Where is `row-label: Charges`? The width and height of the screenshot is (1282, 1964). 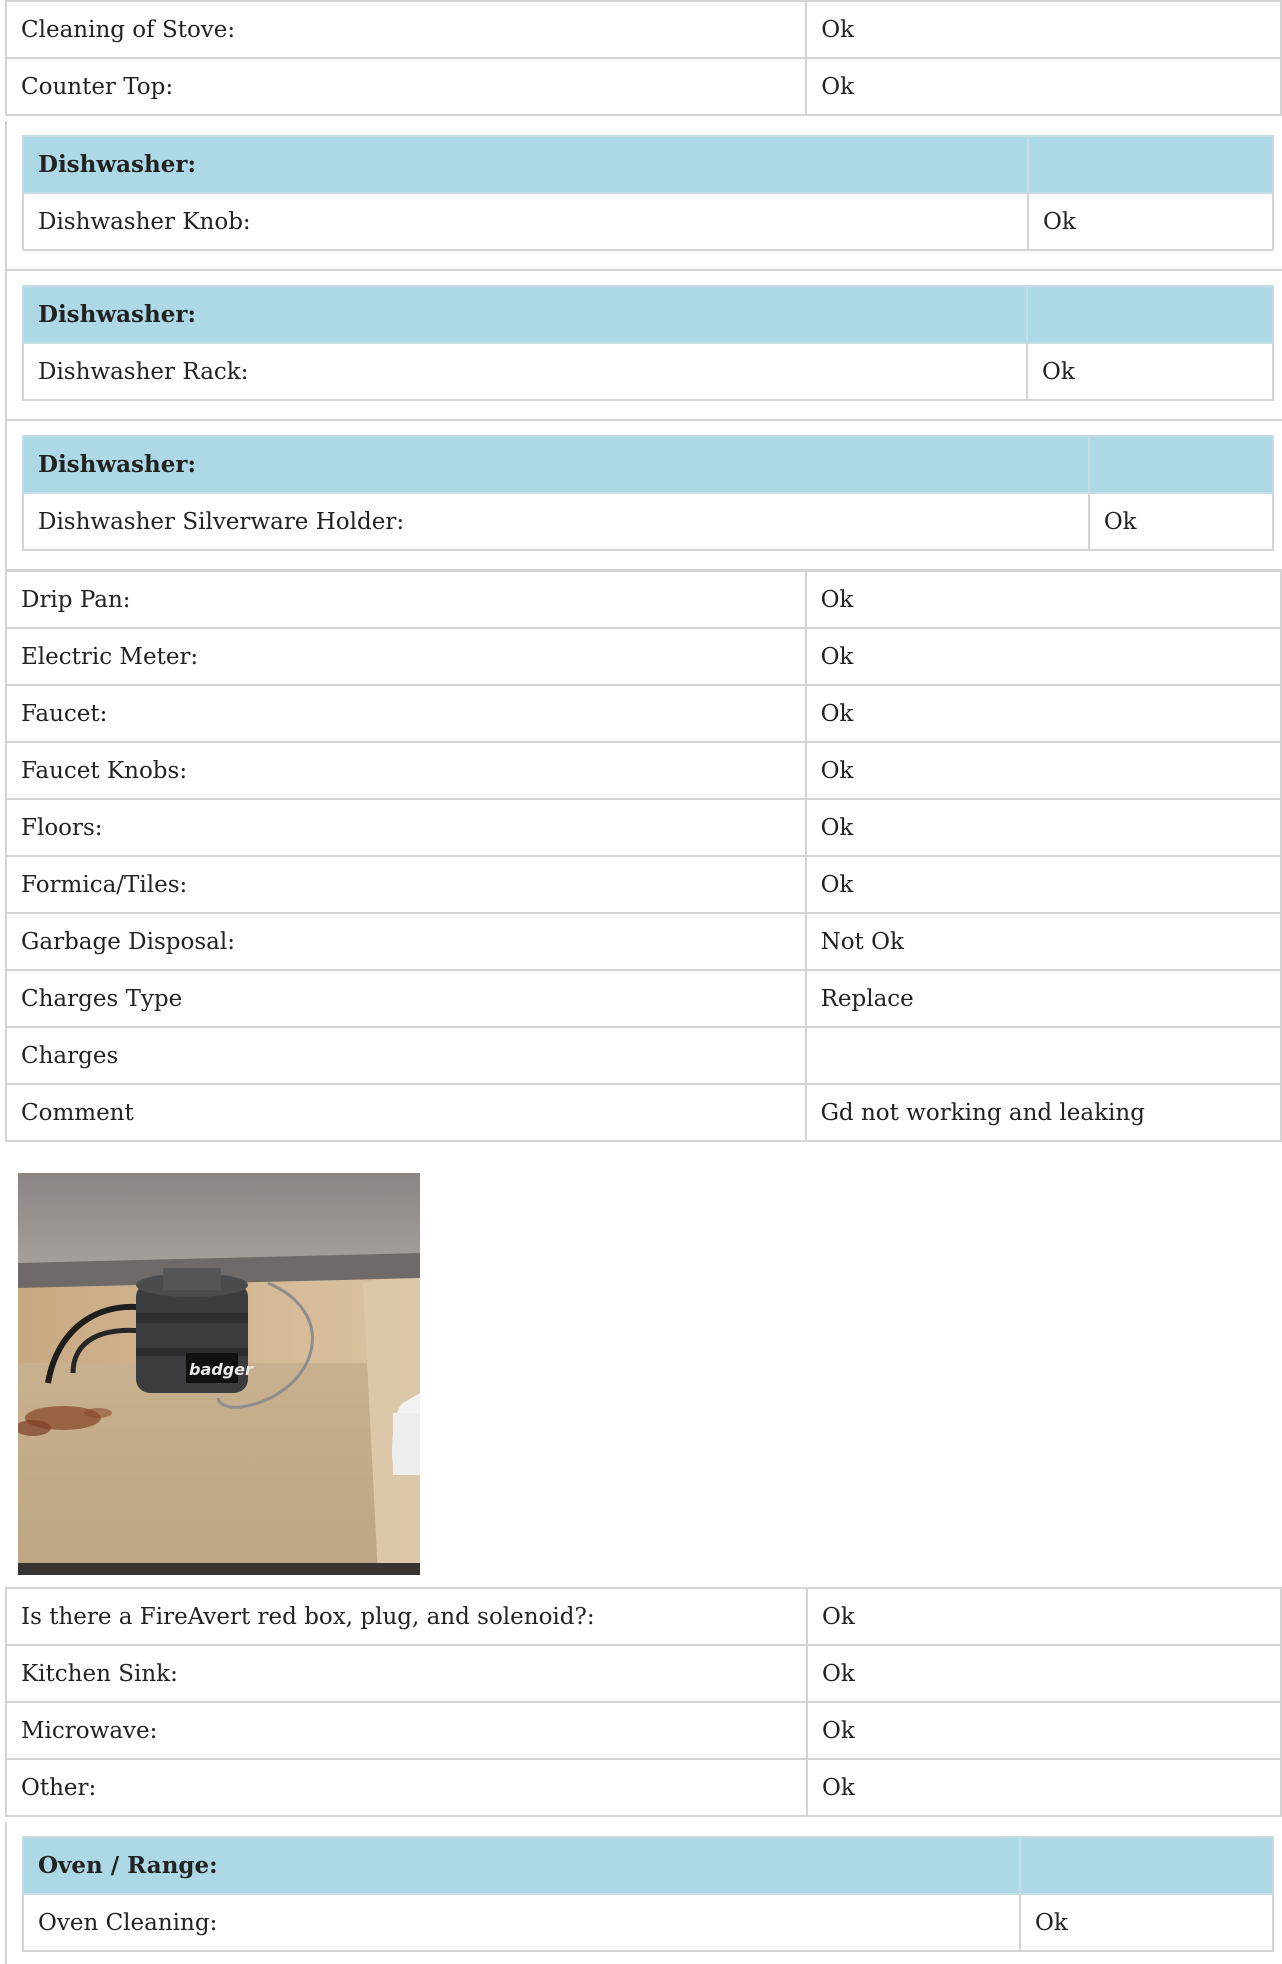 row-label: Charges is located at coordinates (406, 1055).